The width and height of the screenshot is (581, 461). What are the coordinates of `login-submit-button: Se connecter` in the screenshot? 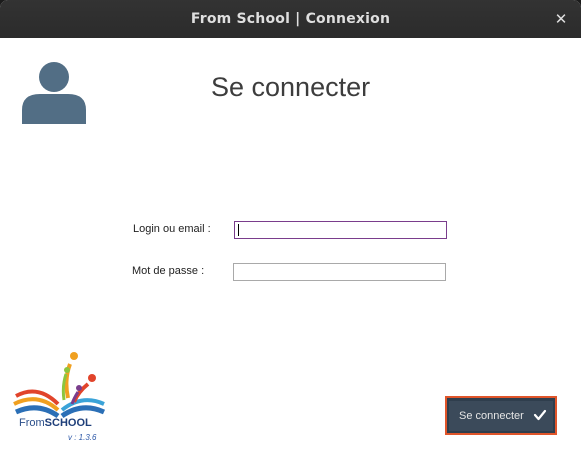 It's located at (501, 415).